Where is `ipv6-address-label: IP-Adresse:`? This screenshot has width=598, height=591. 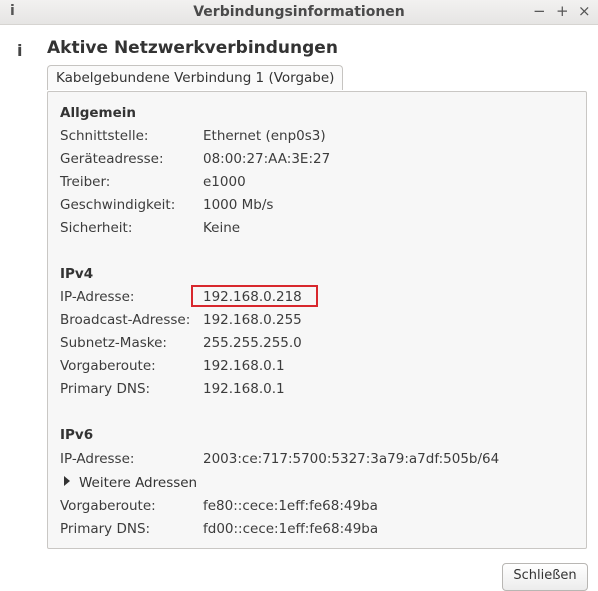 ipv6-address-label: IP-Adresse: is located at coordinates (97, 459).